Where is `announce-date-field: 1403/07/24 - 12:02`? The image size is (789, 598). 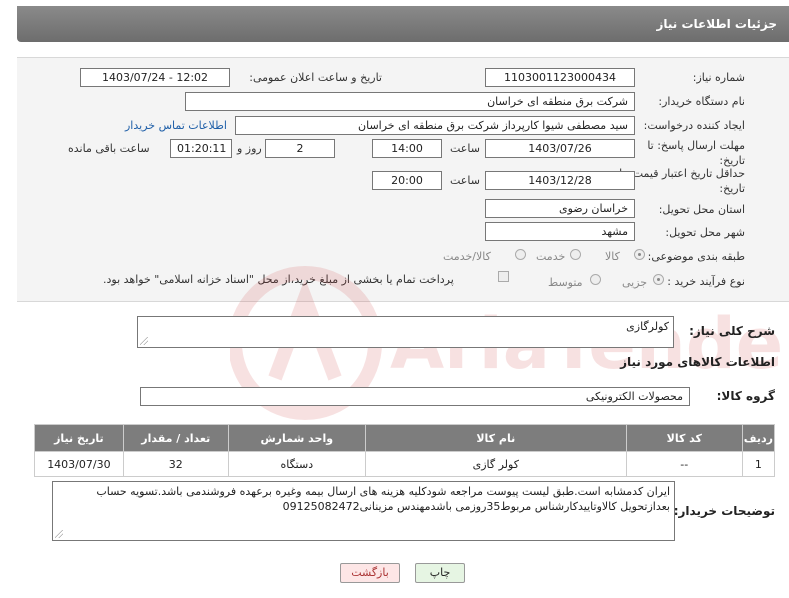
announce-date-field: 1403/07/24 - 12:02 is located at coordinates (155, 77).